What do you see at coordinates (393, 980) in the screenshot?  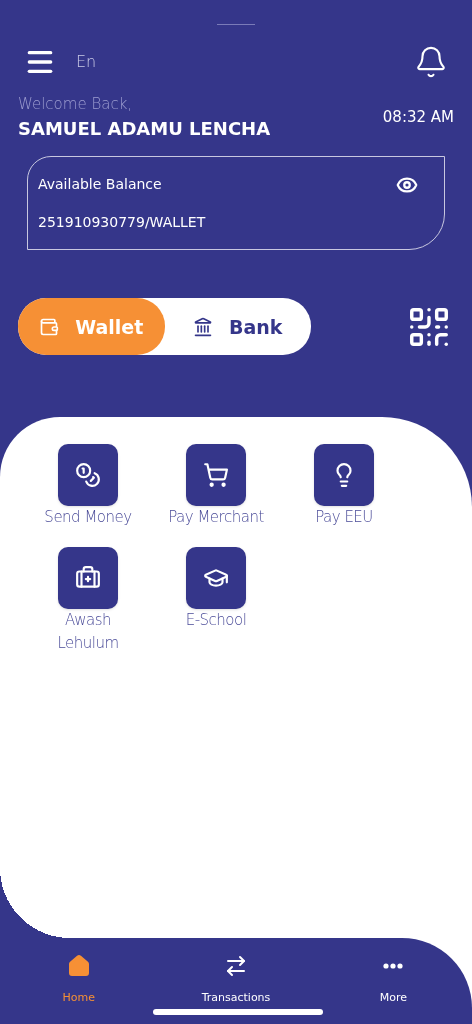 I see `nav-tab: More` at bounding box center [393, 980].